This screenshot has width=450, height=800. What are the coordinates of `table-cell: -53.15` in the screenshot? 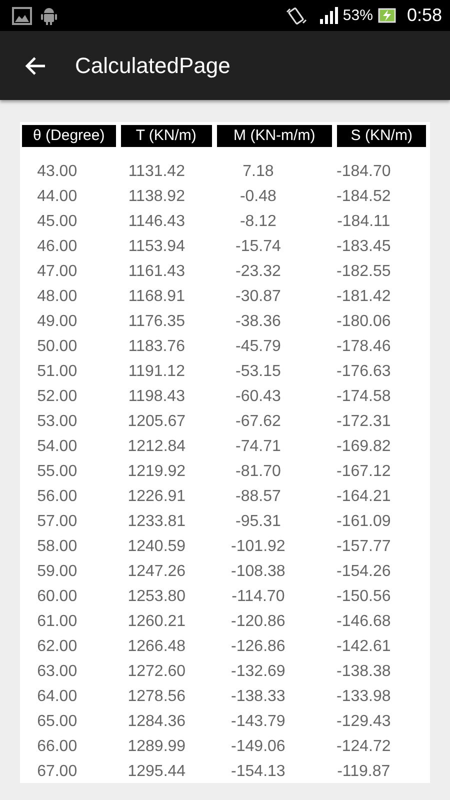 It's located at (258, 371).